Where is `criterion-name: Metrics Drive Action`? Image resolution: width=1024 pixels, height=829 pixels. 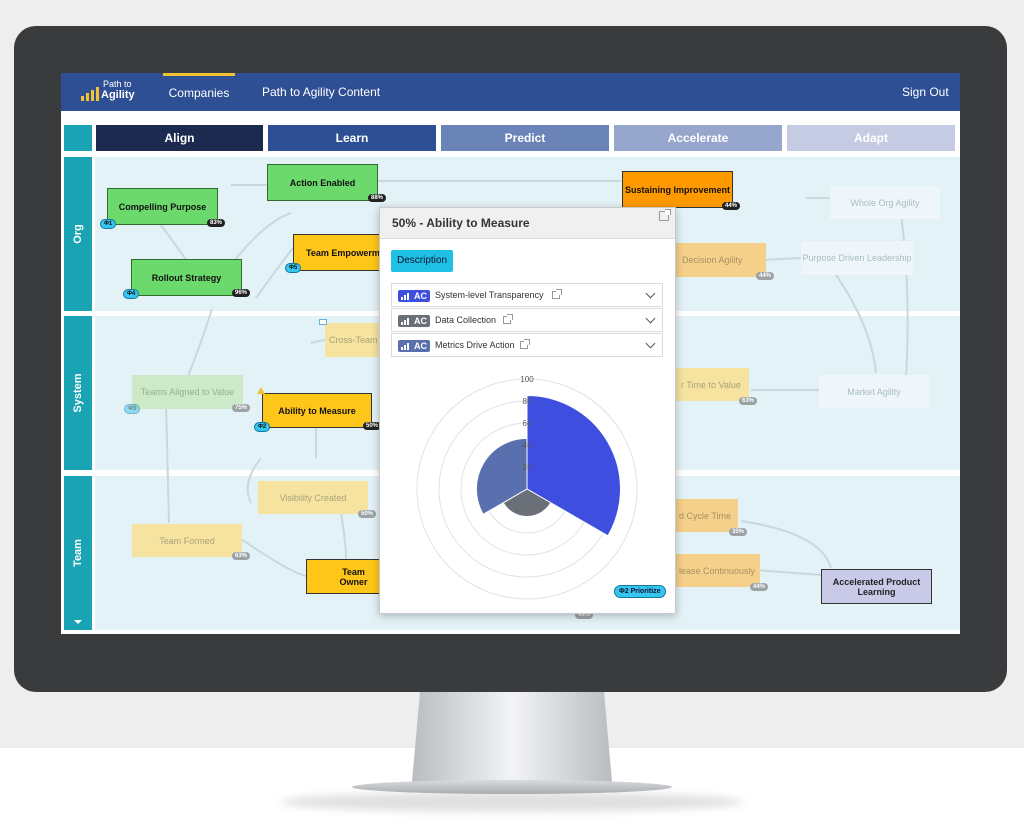 criterion-name: Metrics Drive Action is located at coordinates (475, 345).